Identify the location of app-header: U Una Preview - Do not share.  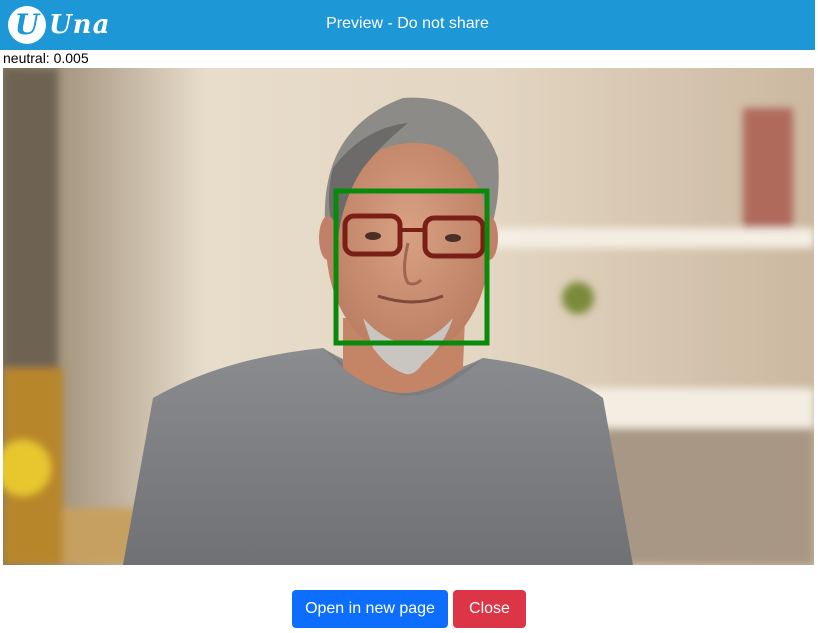
(407, 25).